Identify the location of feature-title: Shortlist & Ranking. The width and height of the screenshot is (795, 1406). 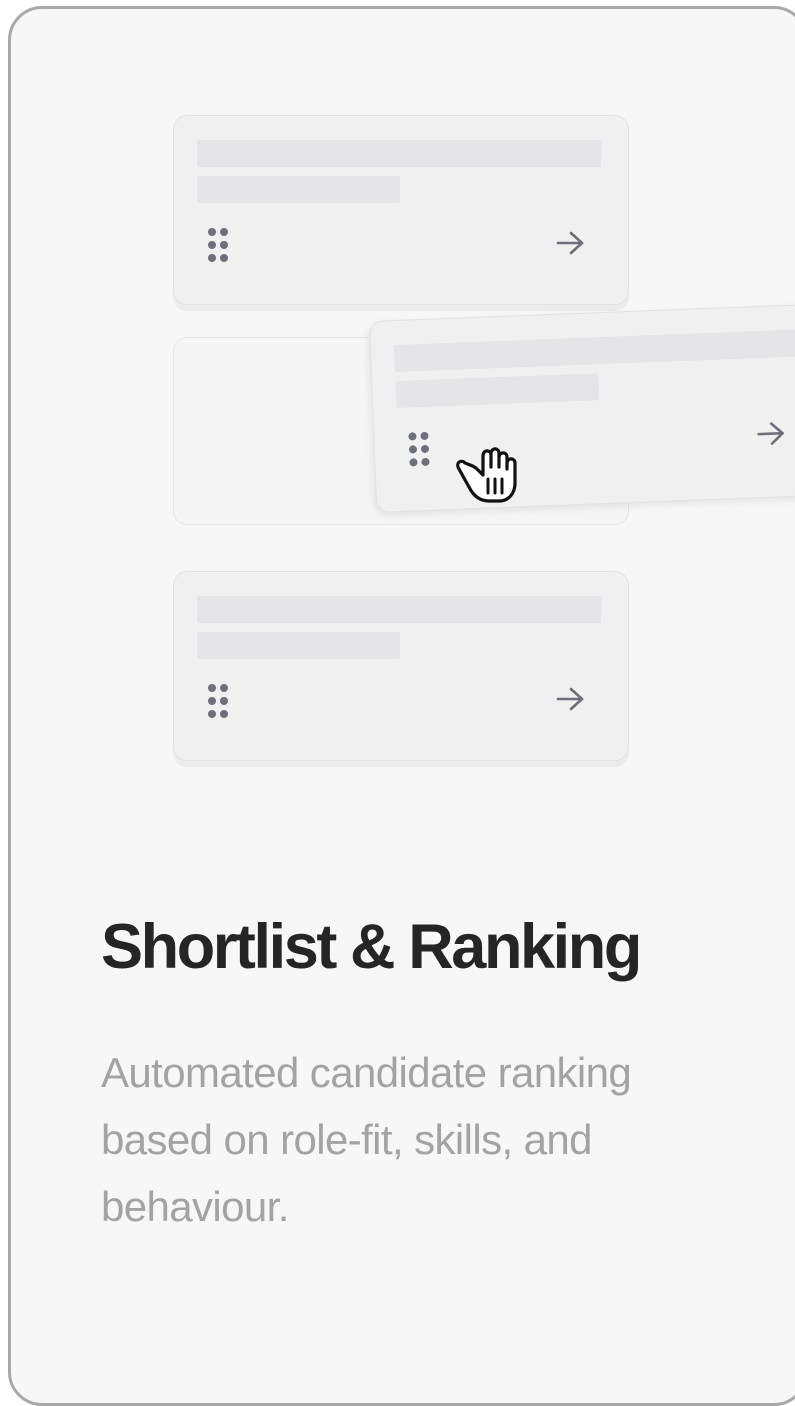
(371, 947).